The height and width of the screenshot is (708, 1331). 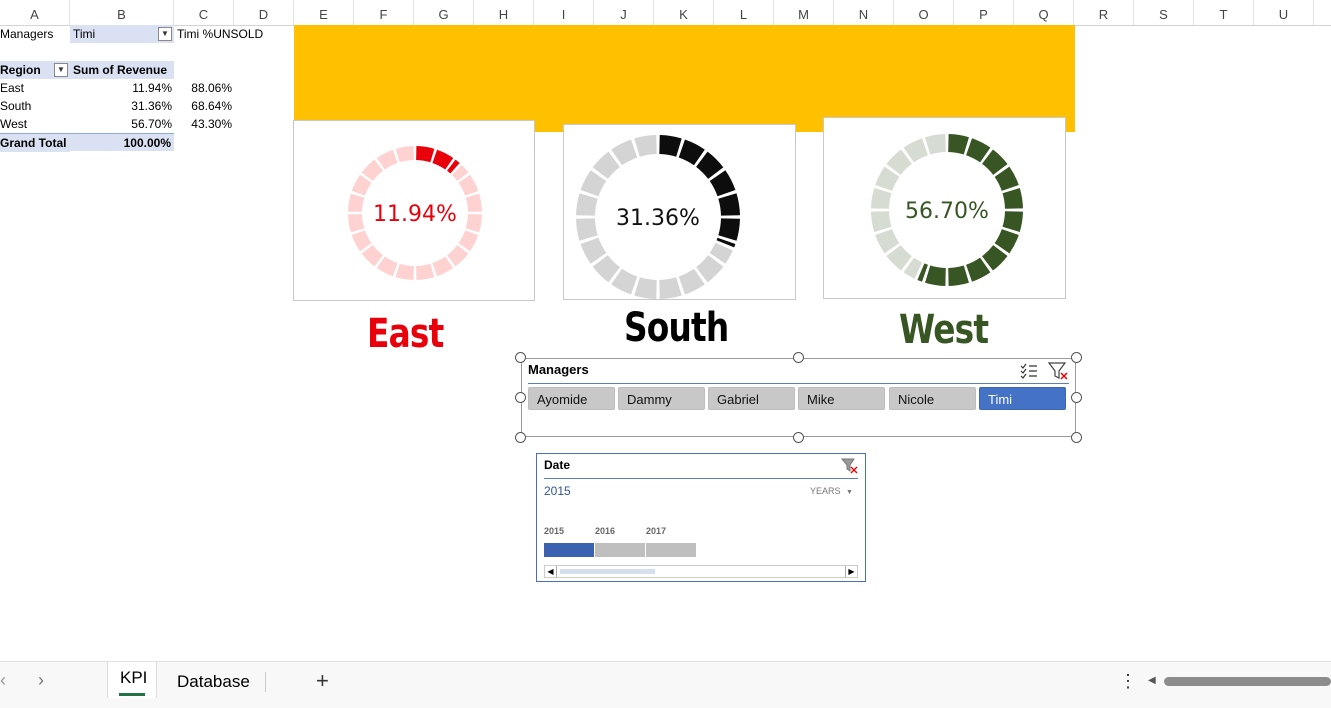 What do you see at coordinates (620, 550) in the screenshot?
I see `timeline-period-2016` at bounding box center [620, 550].